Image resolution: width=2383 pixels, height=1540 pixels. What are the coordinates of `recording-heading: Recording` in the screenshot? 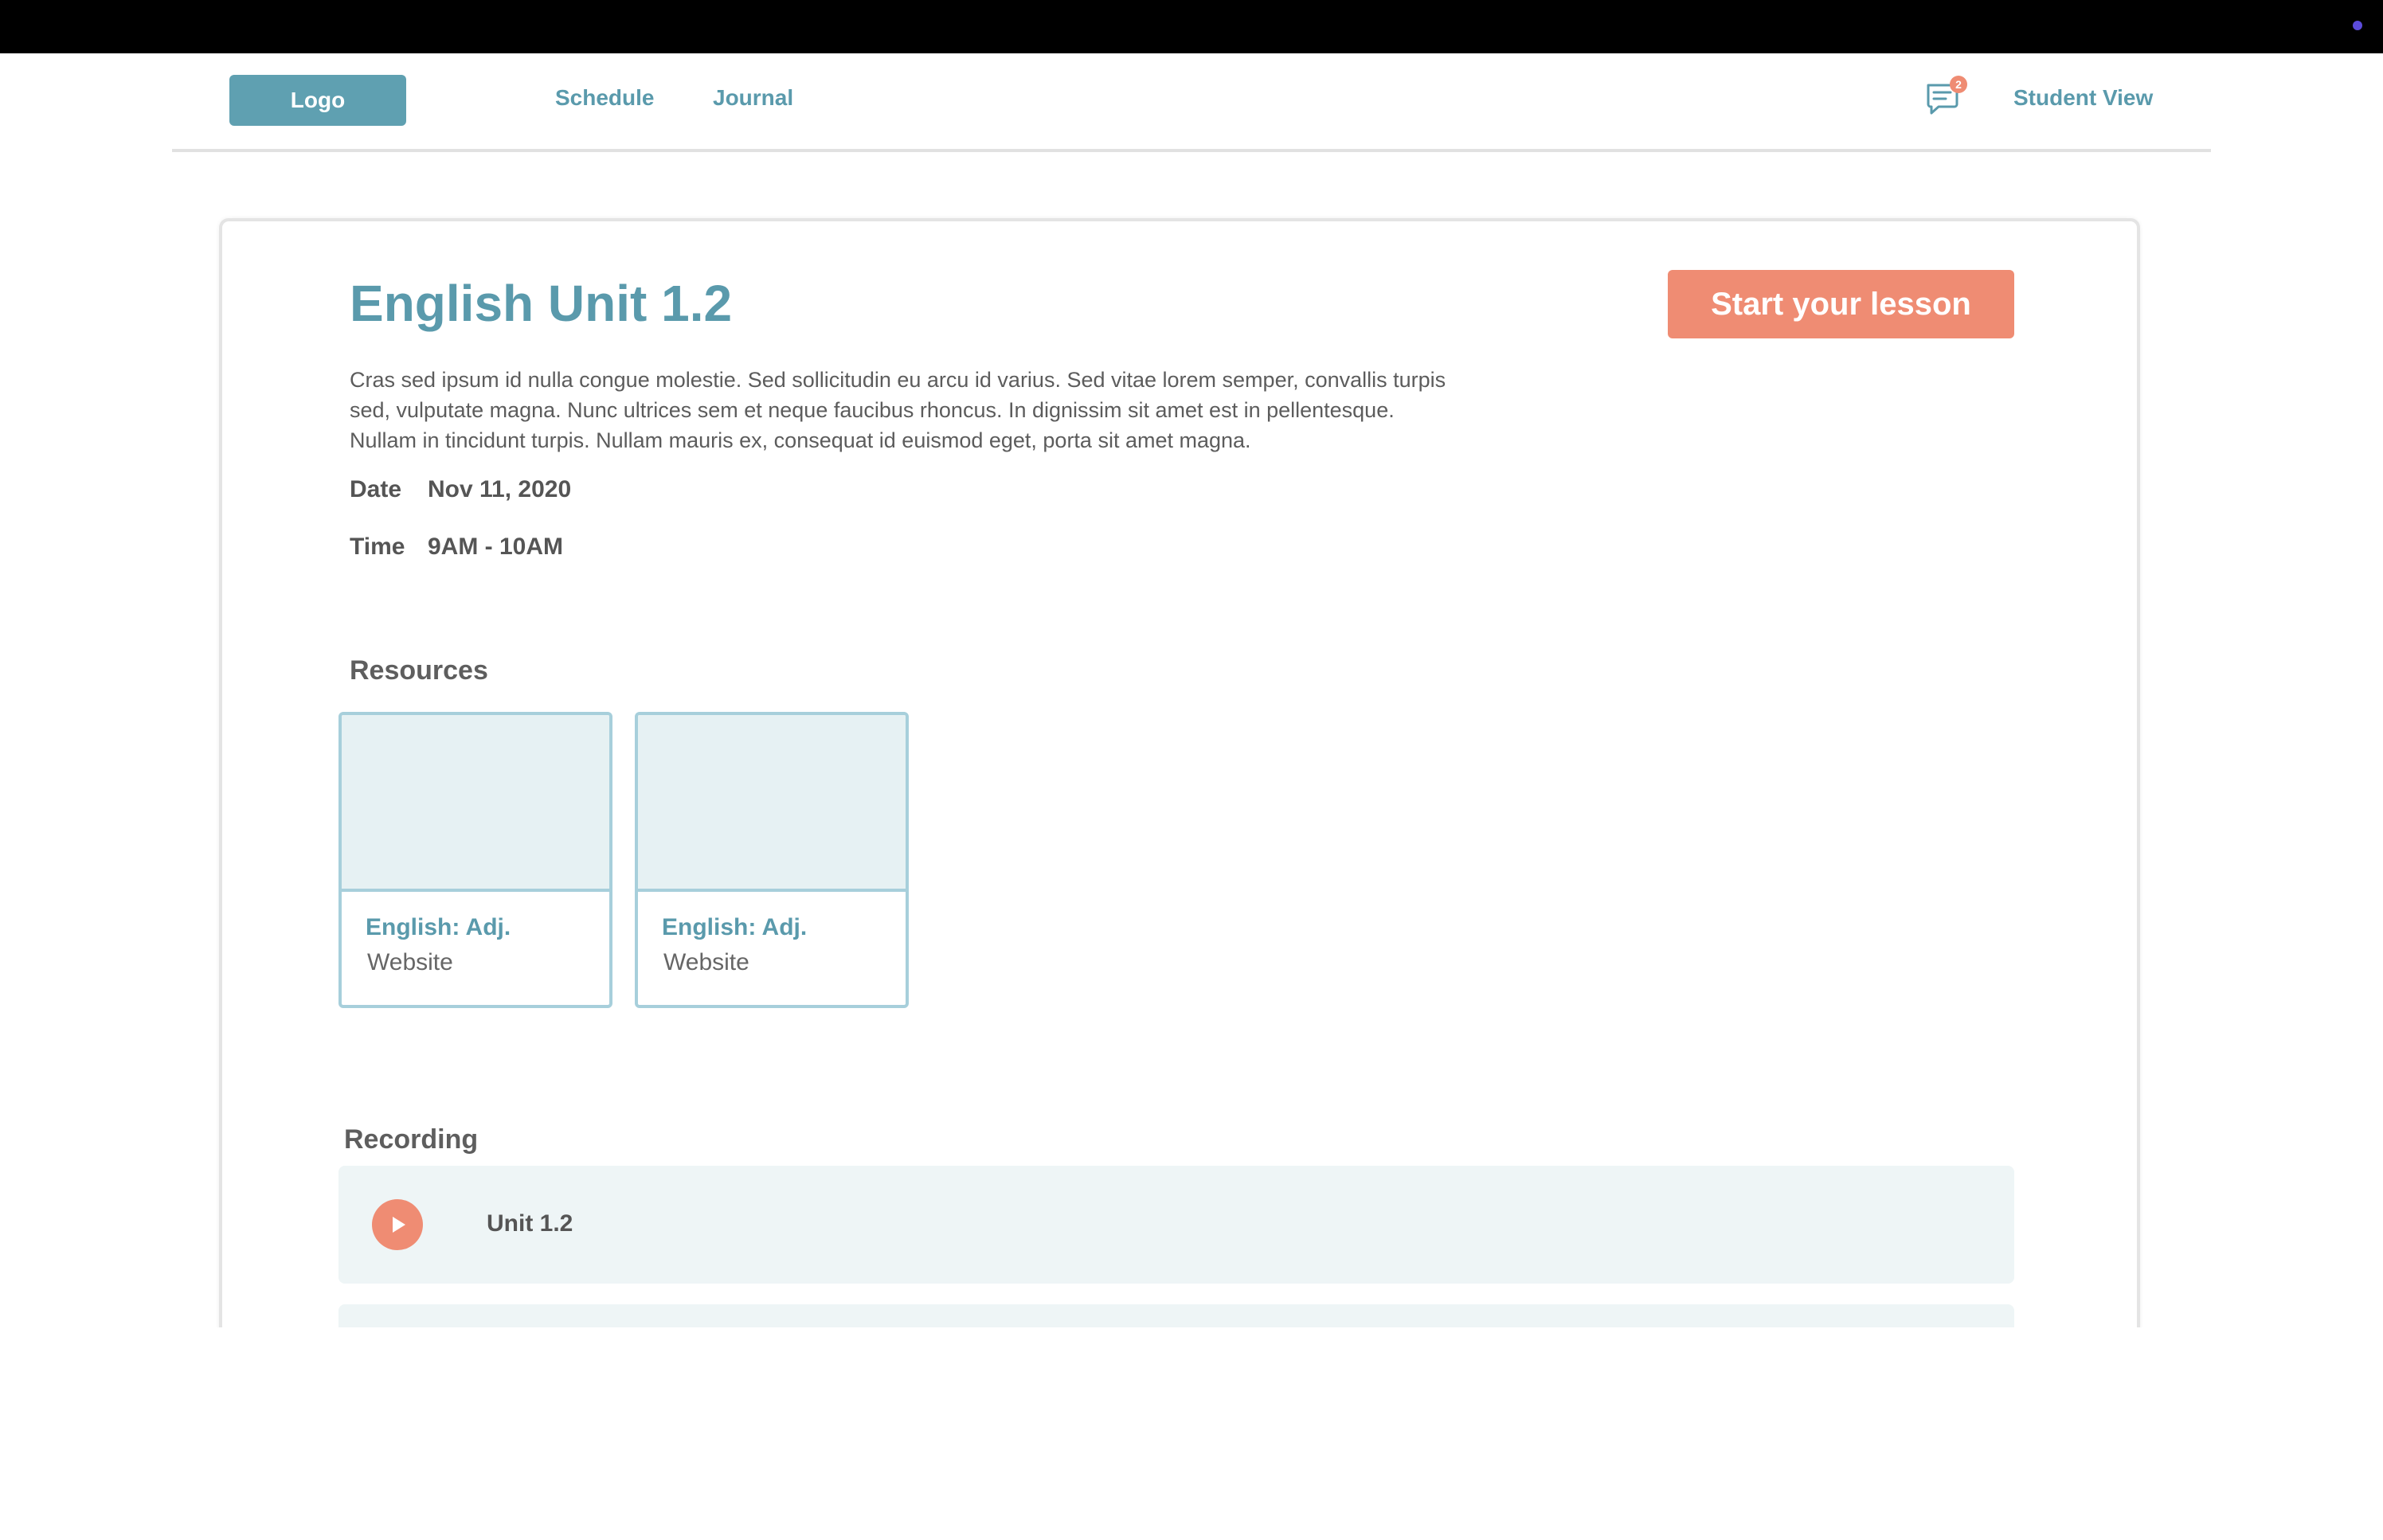 It's located at (411, 1139).